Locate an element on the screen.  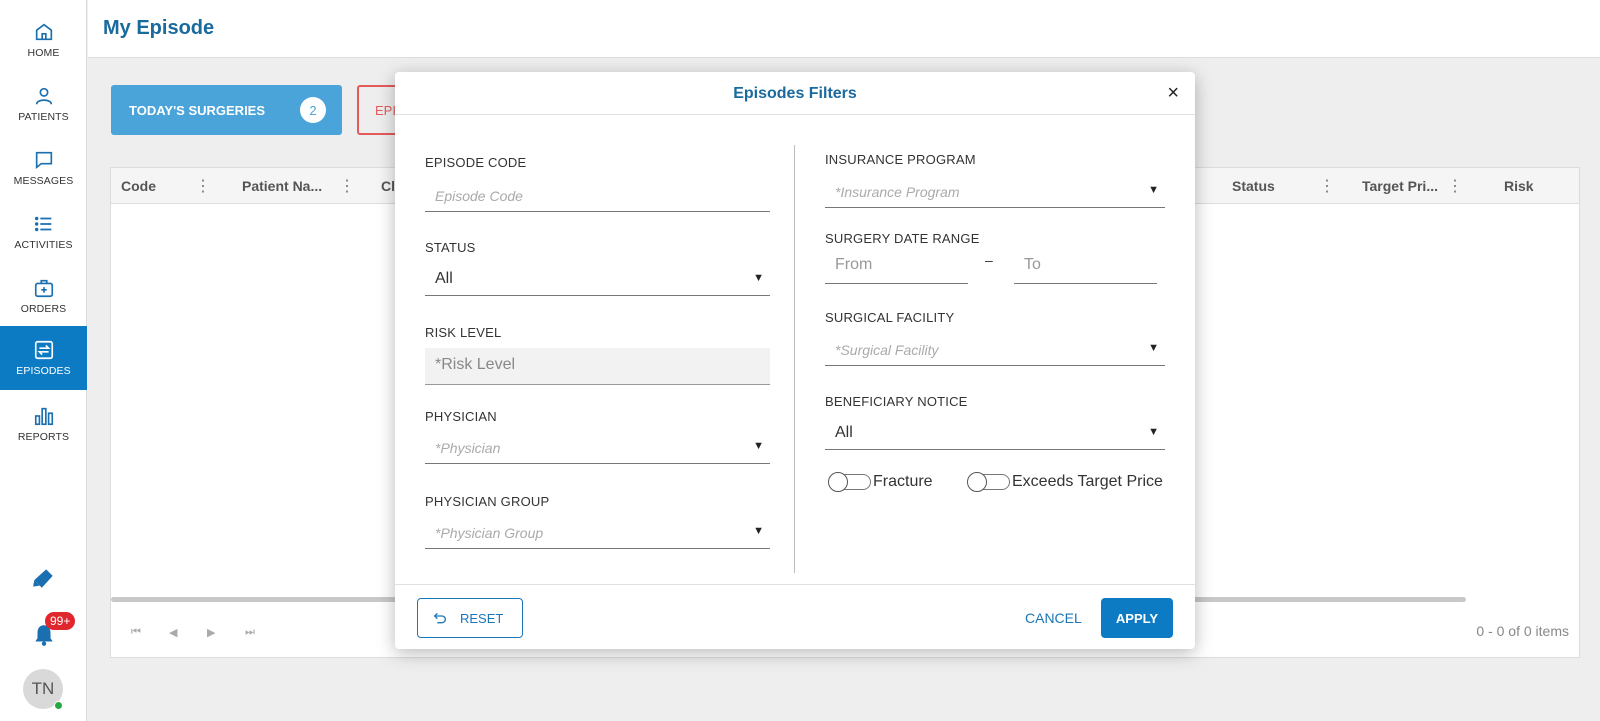
date-from-placeholder: From is located at coordinates (854, 264).